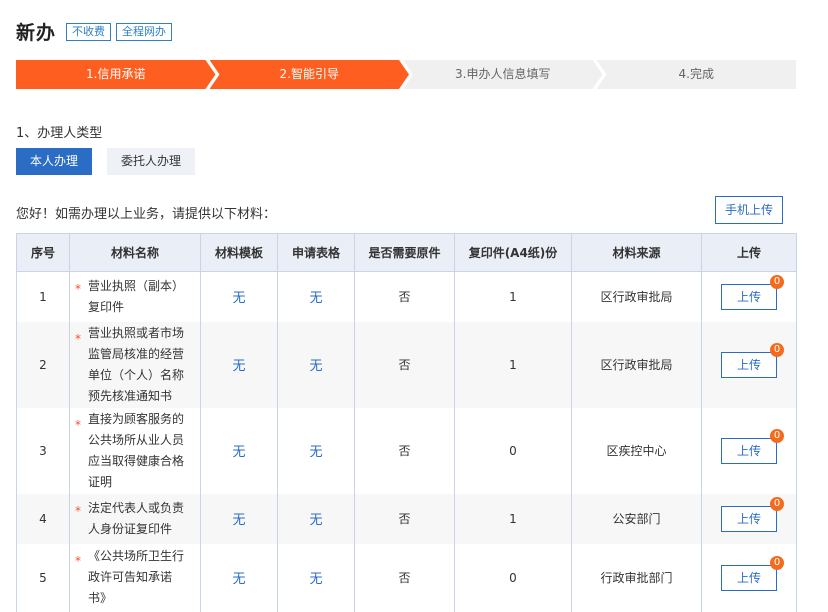 This screenshot has height=612, width=828. What do you see at coordinates (43, 450) in the screenshot?
I see `row-no: 3` at bounding box center [43, 450].